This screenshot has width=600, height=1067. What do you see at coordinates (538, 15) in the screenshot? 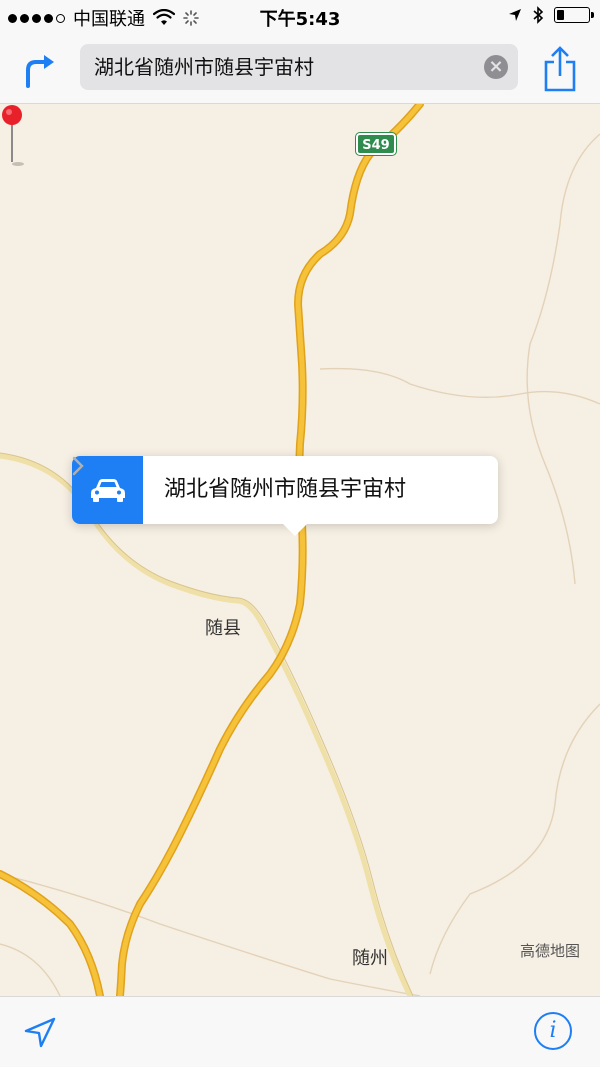
I see `bluetooth-icon` at bounding box center [538, 15].